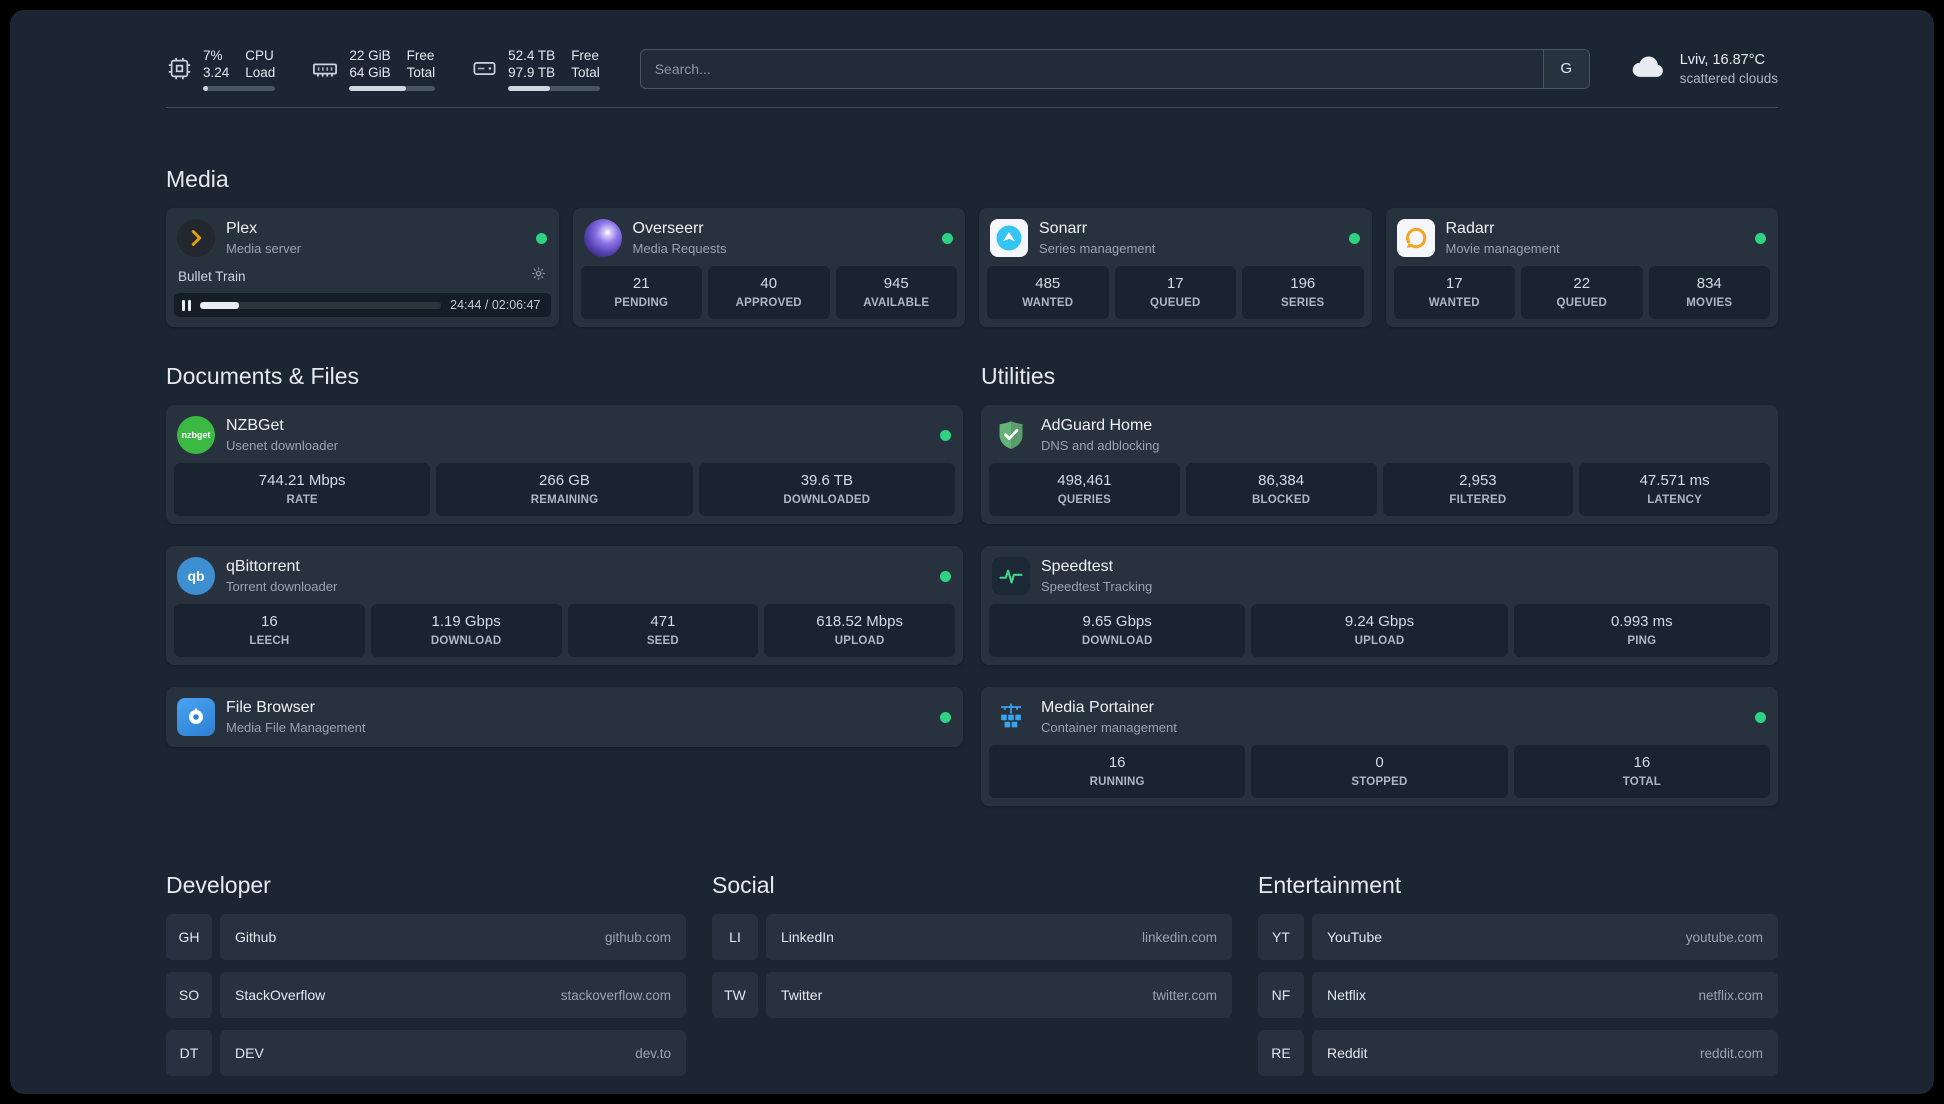 This screenshot has width=1944, height=1104. I want to click on bookmark-netflix: NF Netflix netflix.com, so click(1518, 995).